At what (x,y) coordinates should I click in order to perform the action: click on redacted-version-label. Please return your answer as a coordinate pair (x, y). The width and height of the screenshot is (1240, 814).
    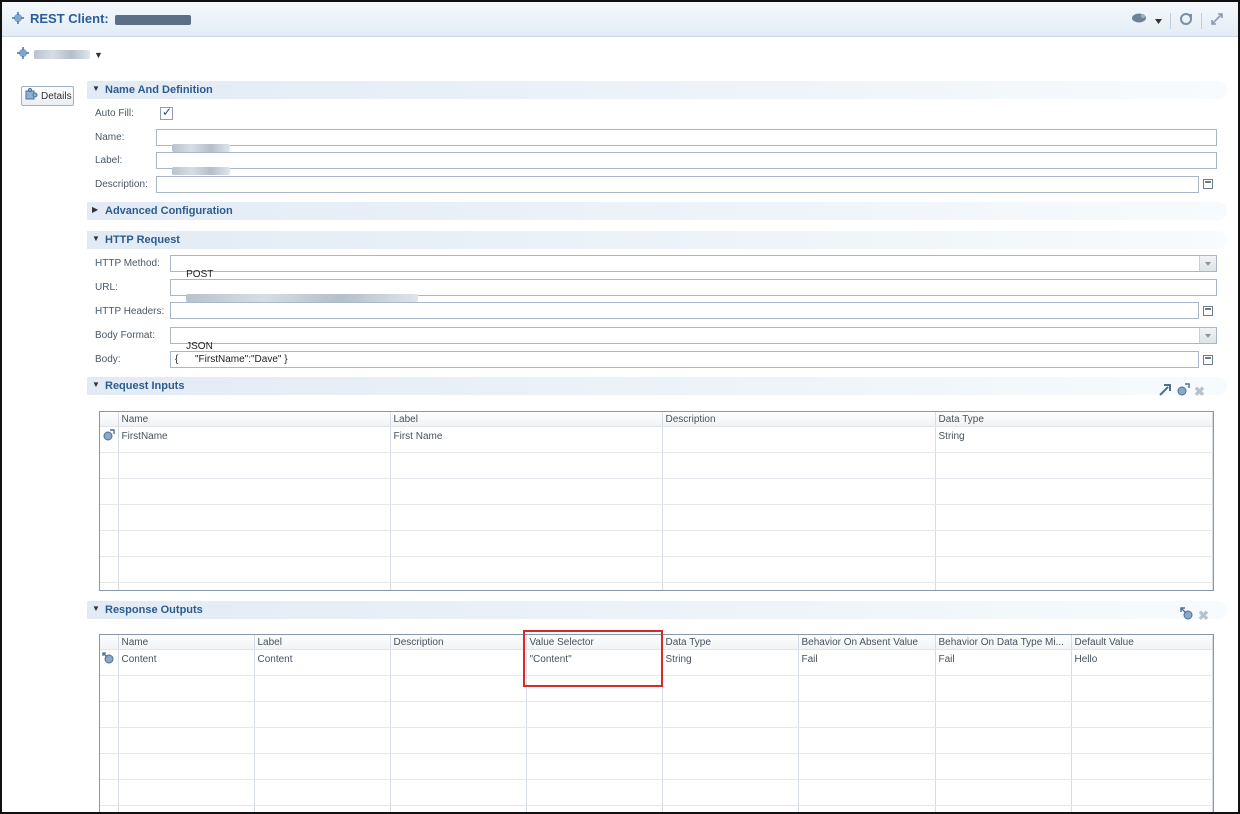
    Looking at the image, I should click on (62, 54).